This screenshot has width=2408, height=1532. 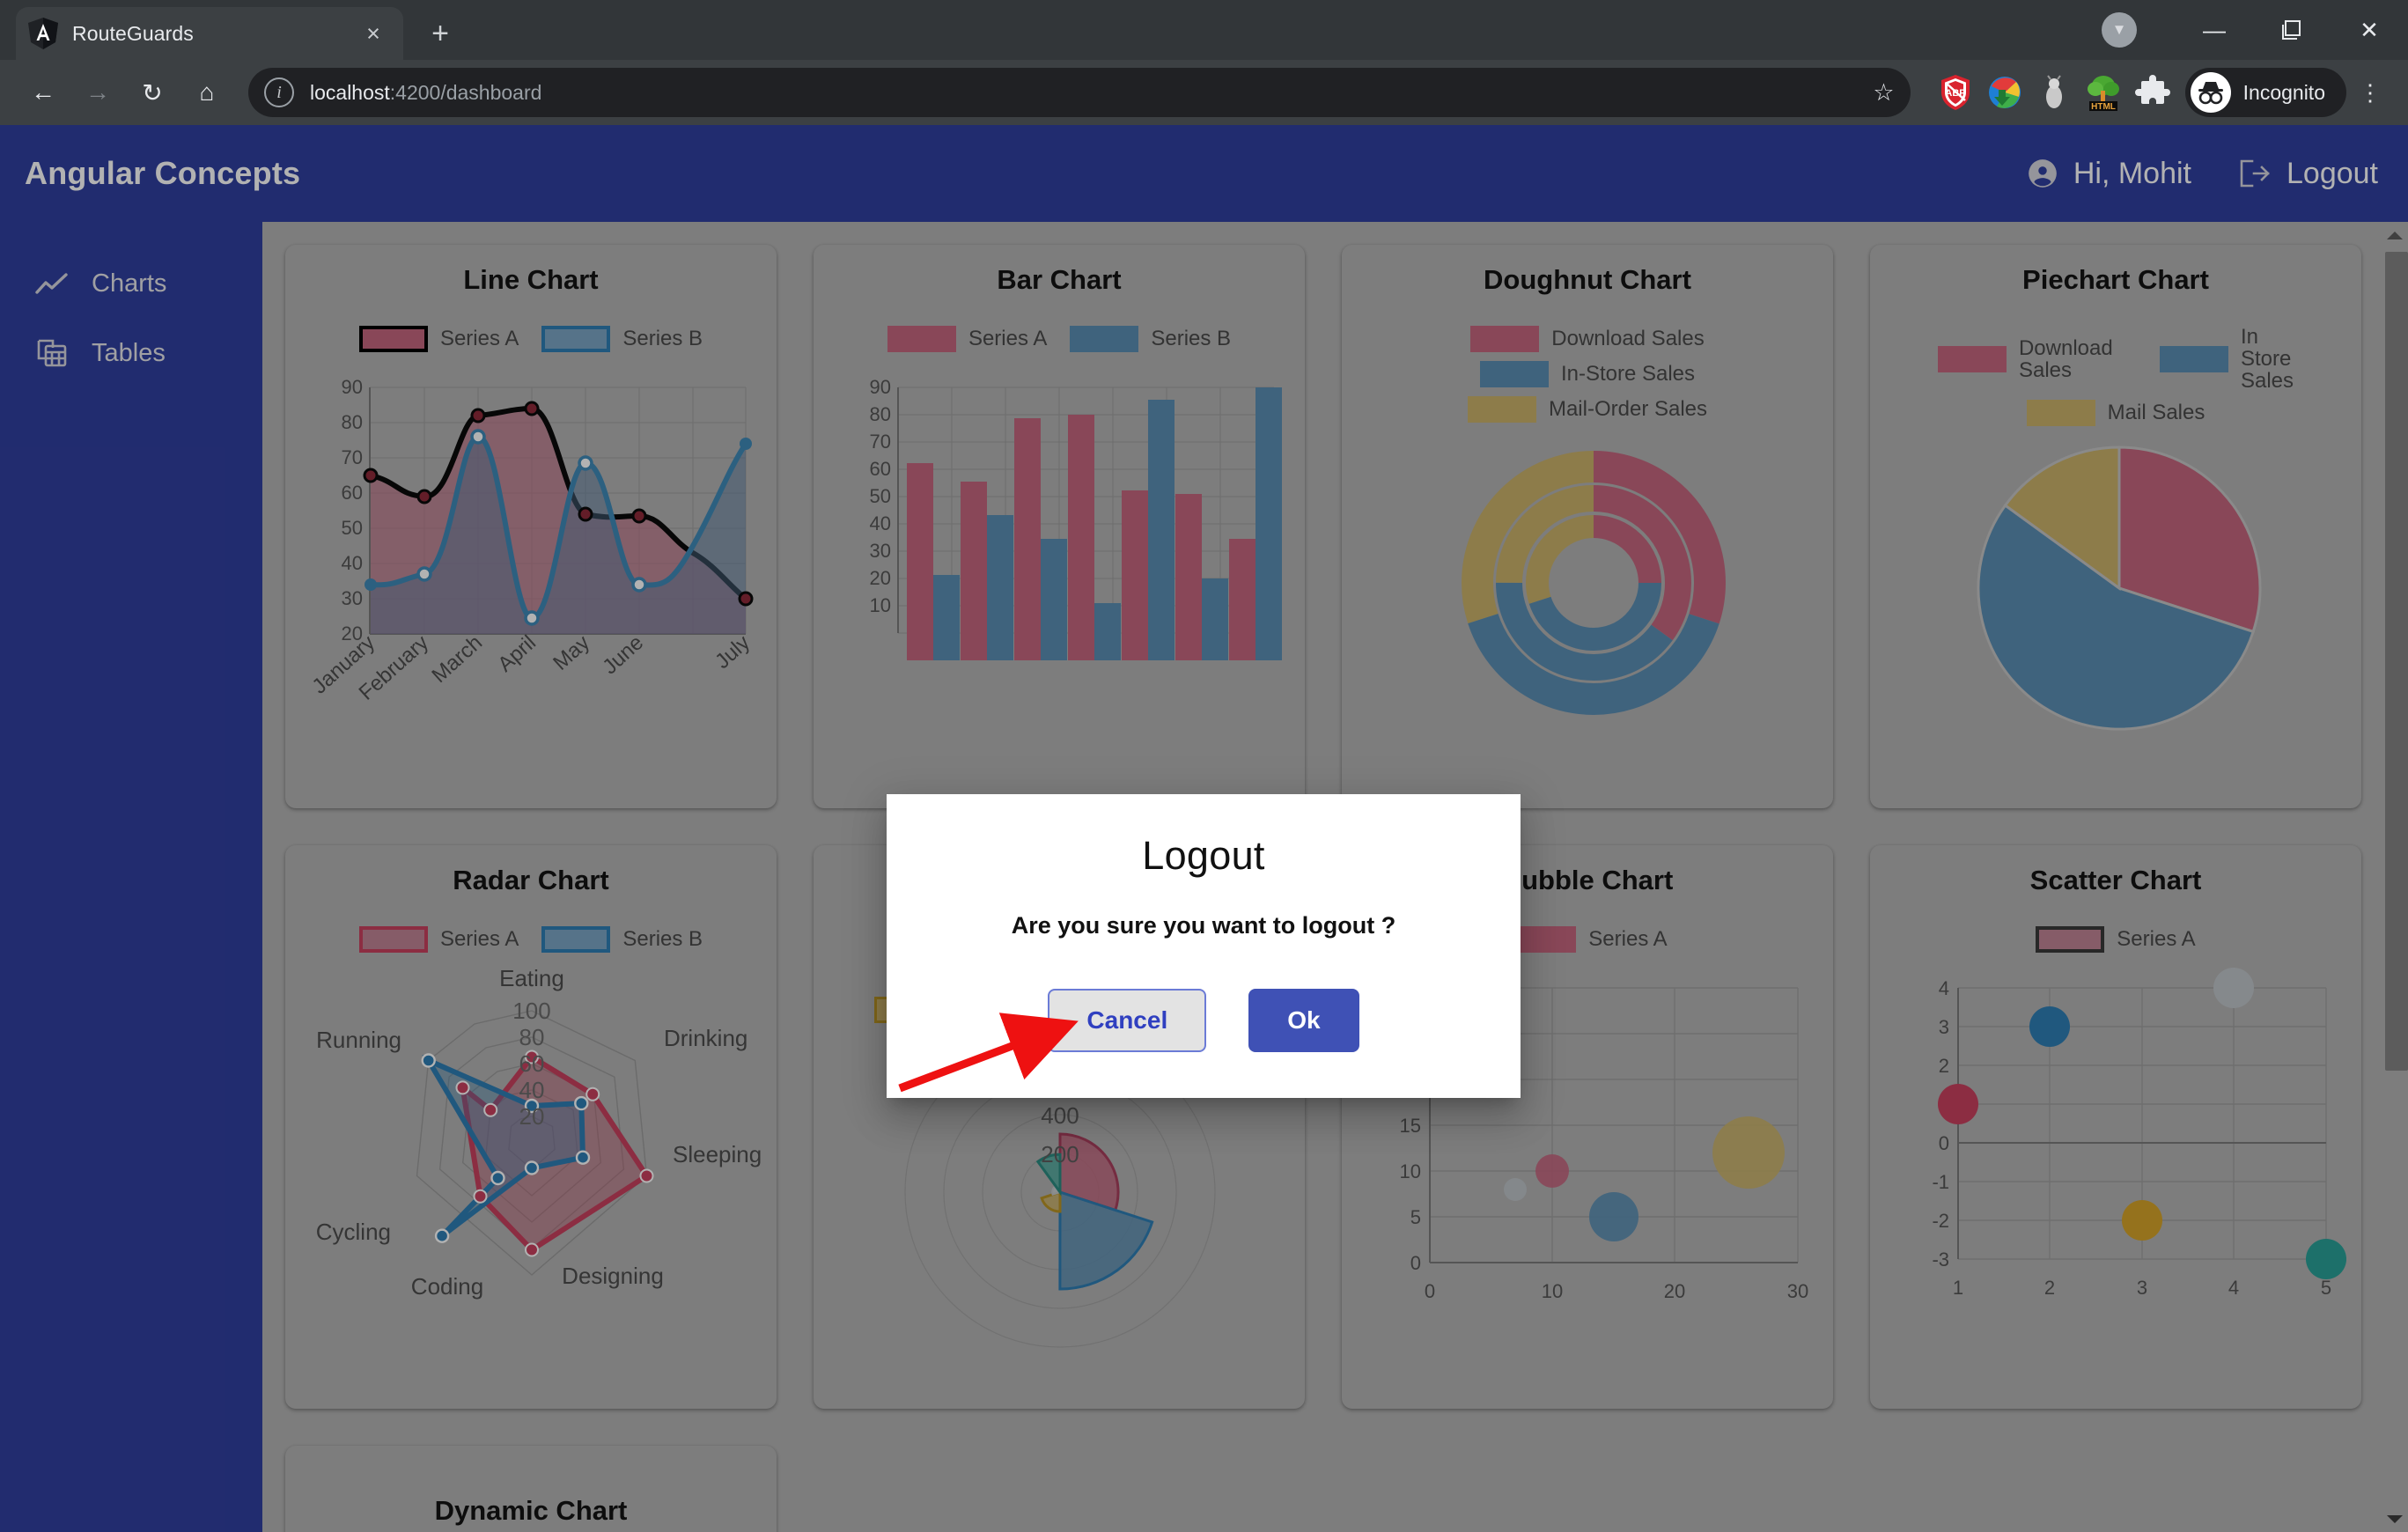 I want to click on bookmark-star-icon: ☆, so click(x=1883, y=93).